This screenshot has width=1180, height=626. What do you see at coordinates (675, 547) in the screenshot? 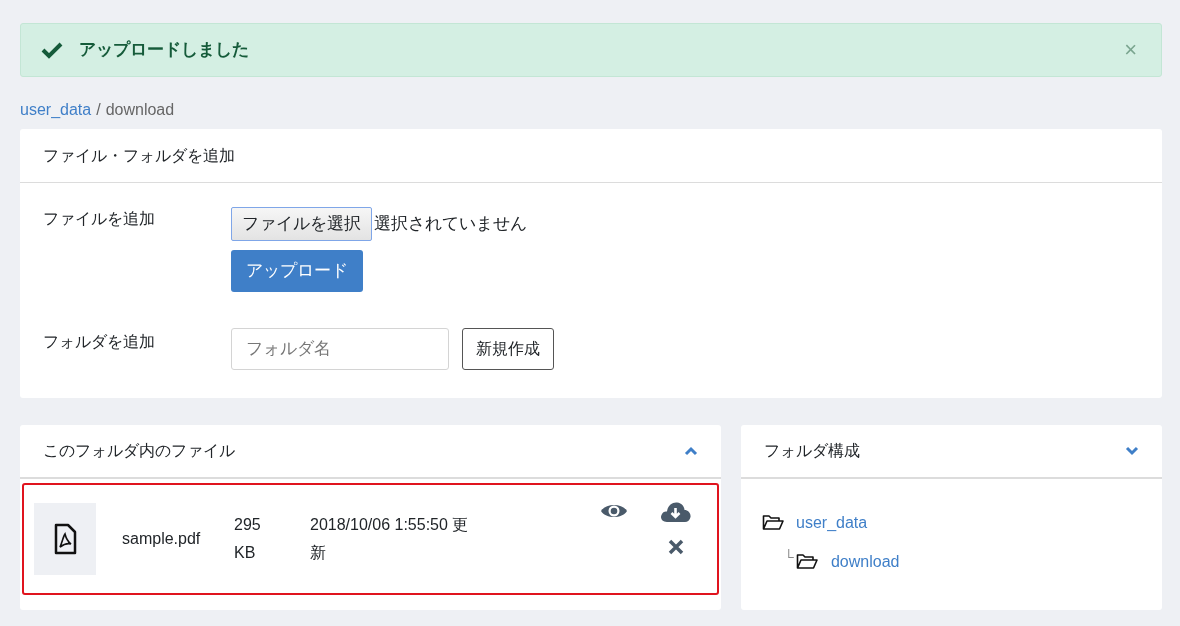
I see `delete-icon` at bounding box center [675, 547].